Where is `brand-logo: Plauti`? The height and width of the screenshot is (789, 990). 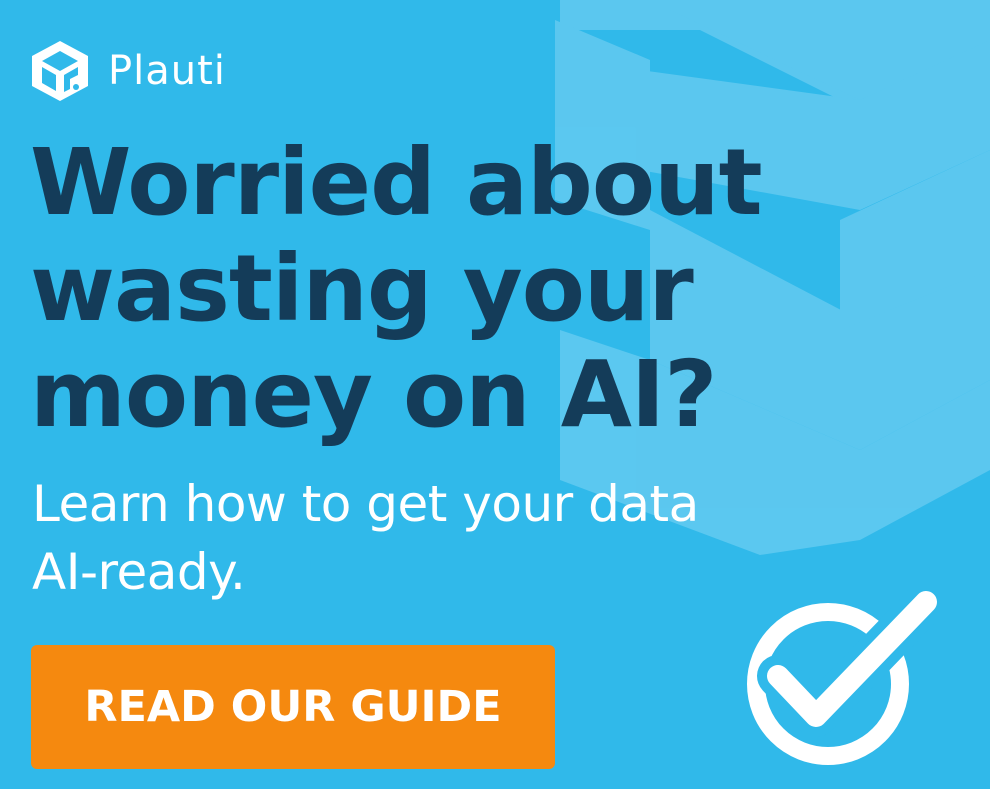 brand-logo: Plauti is located at coordinates (127, 71).